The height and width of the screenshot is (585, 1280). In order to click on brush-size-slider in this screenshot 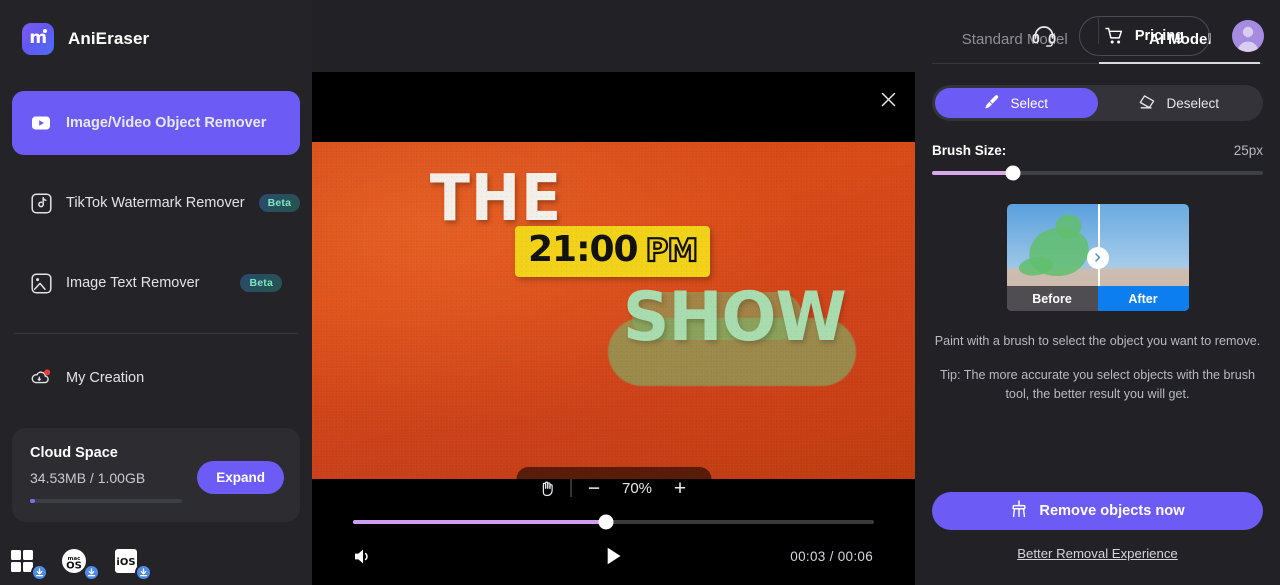, I will do `click(1097, 173)`.